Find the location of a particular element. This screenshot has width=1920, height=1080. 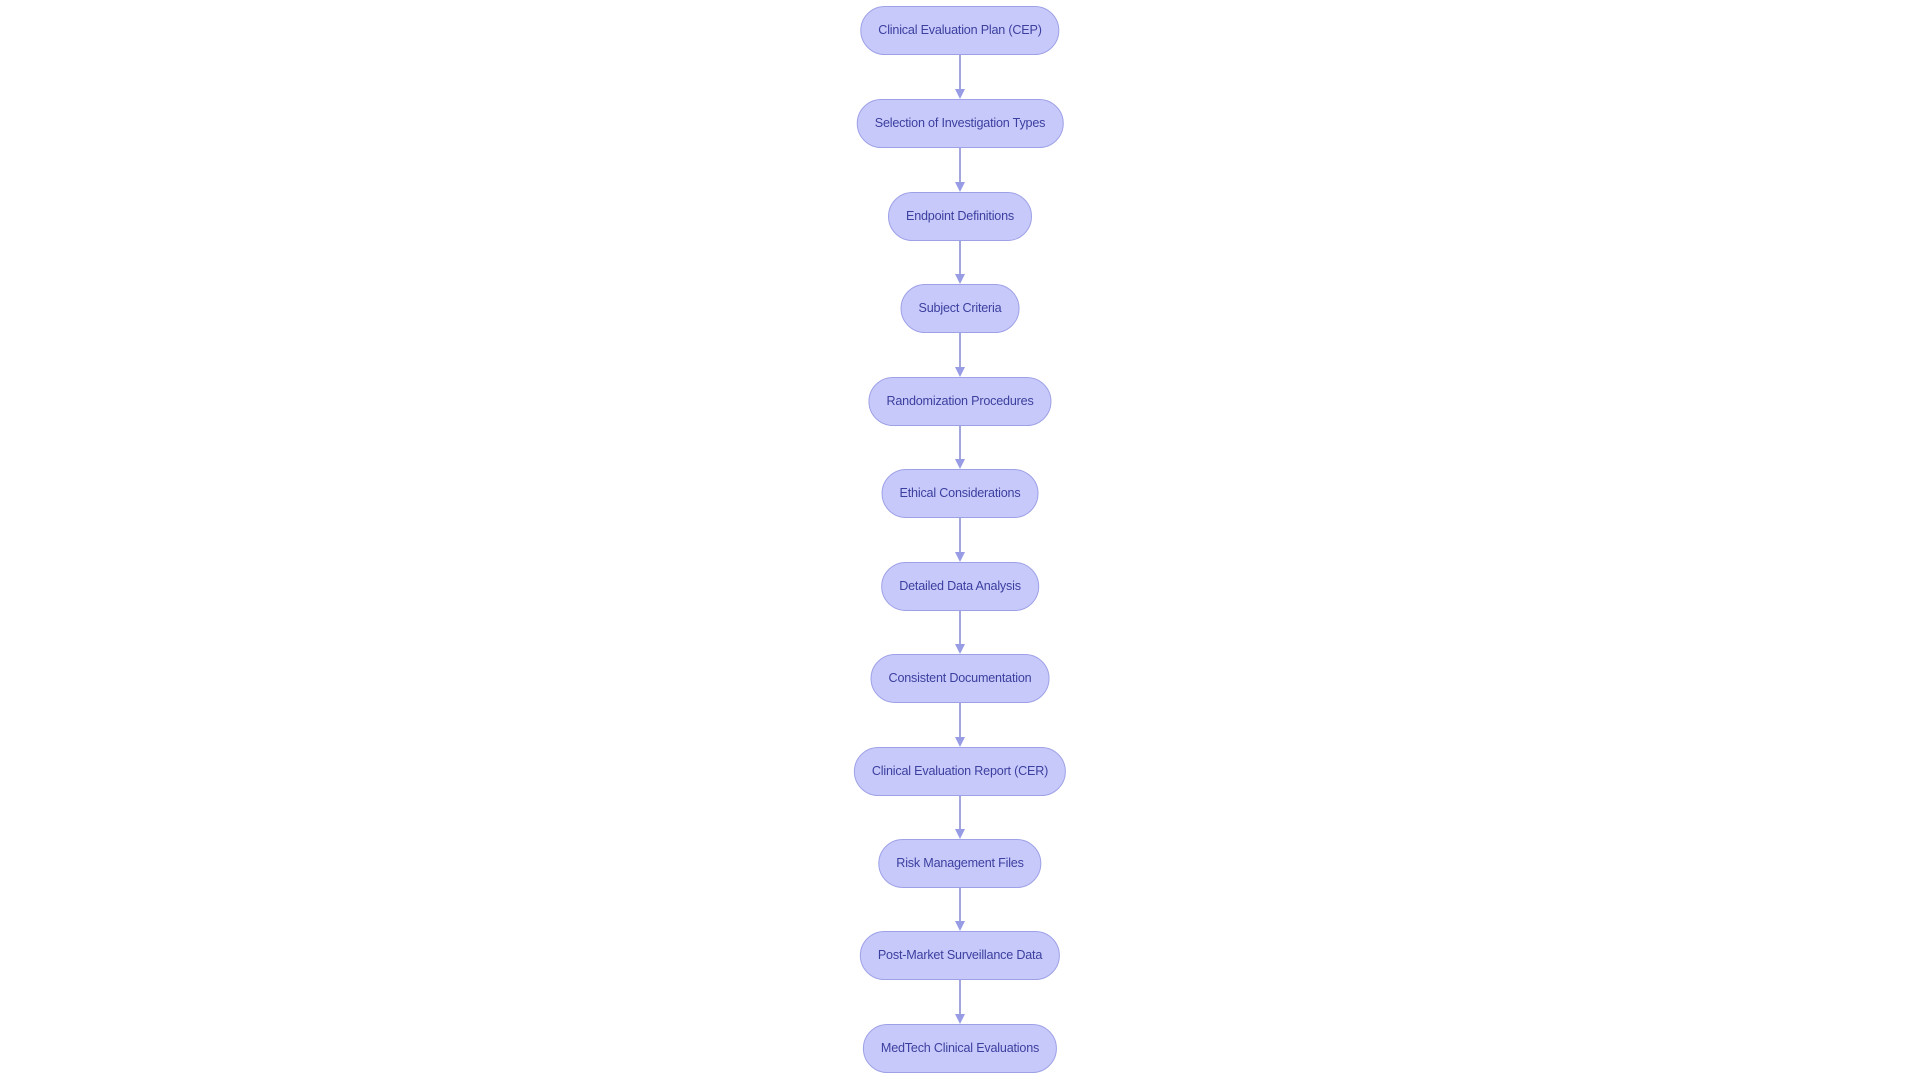

node-detailed-data-analysis: Detailed Data Analysis is located at coordinates (960, 586).